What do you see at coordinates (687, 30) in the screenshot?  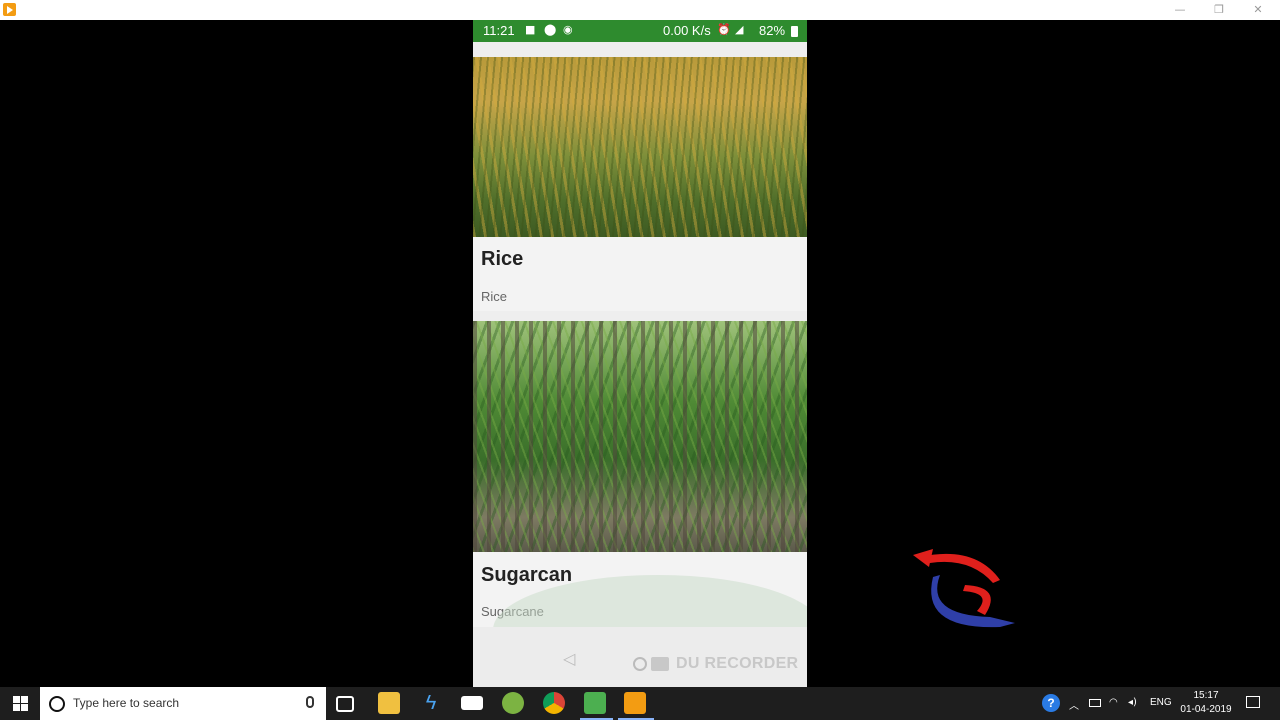 I see `network-speed: 0.00 K/s` at bounding box center [687, 30].